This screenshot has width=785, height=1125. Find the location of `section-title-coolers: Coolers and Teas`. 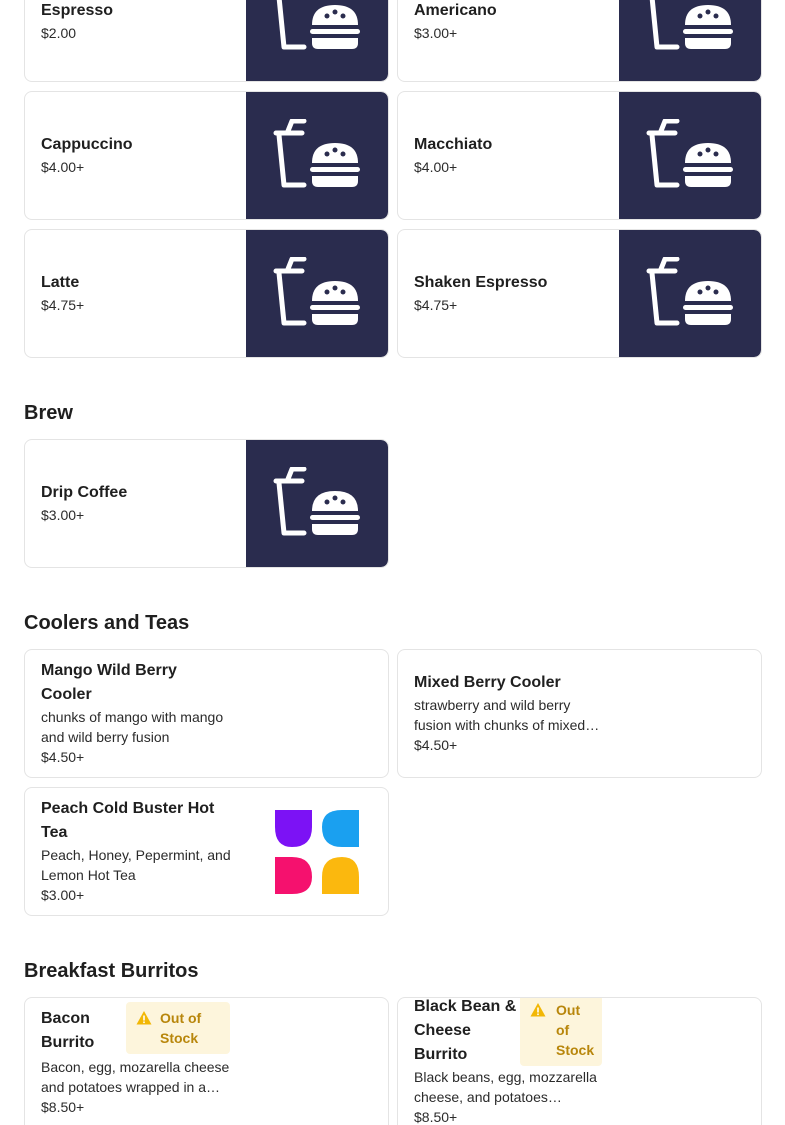

section-title-coolers: Coolers and Teas is located at coordinates (107, 623).